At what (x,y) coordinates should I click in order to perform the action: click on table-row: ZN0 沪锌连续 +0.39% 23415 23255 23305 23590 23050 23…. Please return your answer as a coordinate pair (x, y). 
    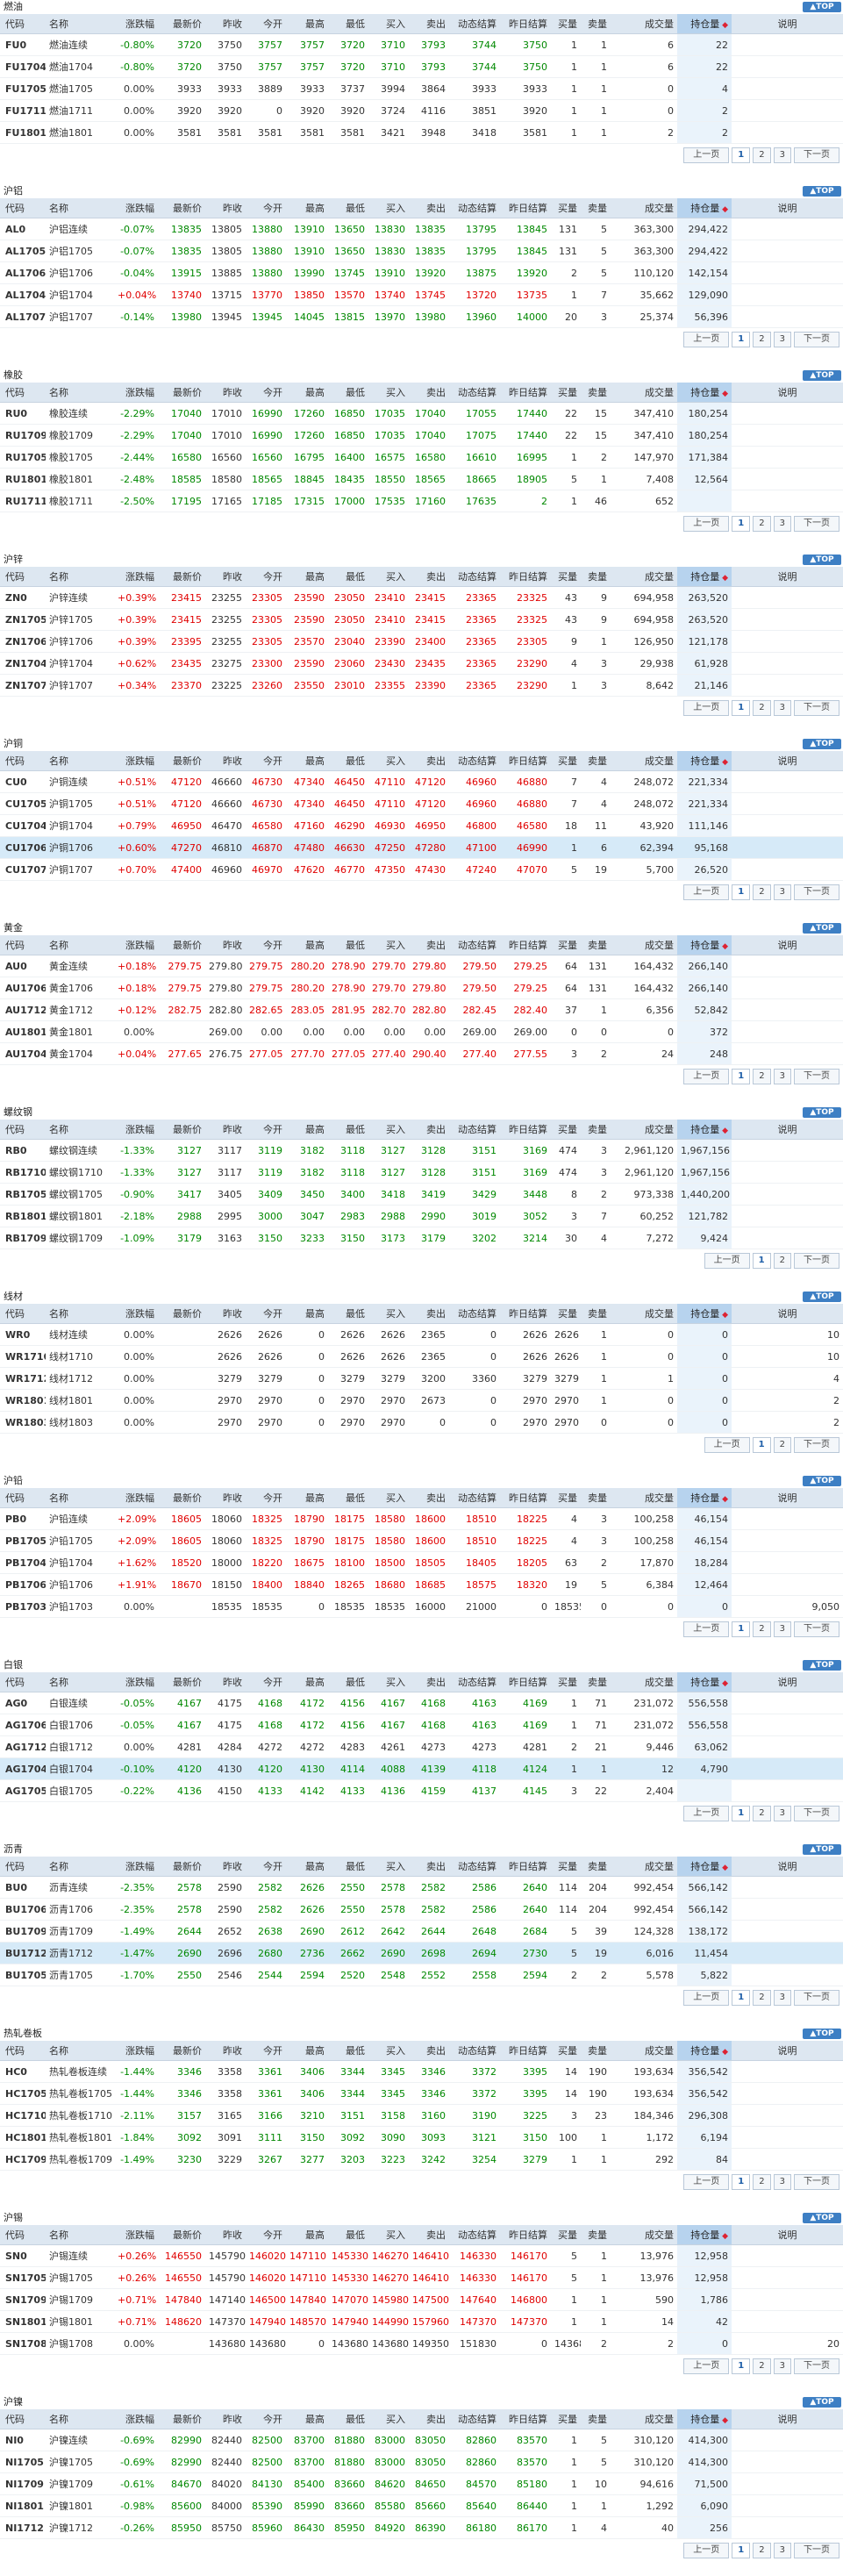
    Looking at the image, I should click on (421, 597).